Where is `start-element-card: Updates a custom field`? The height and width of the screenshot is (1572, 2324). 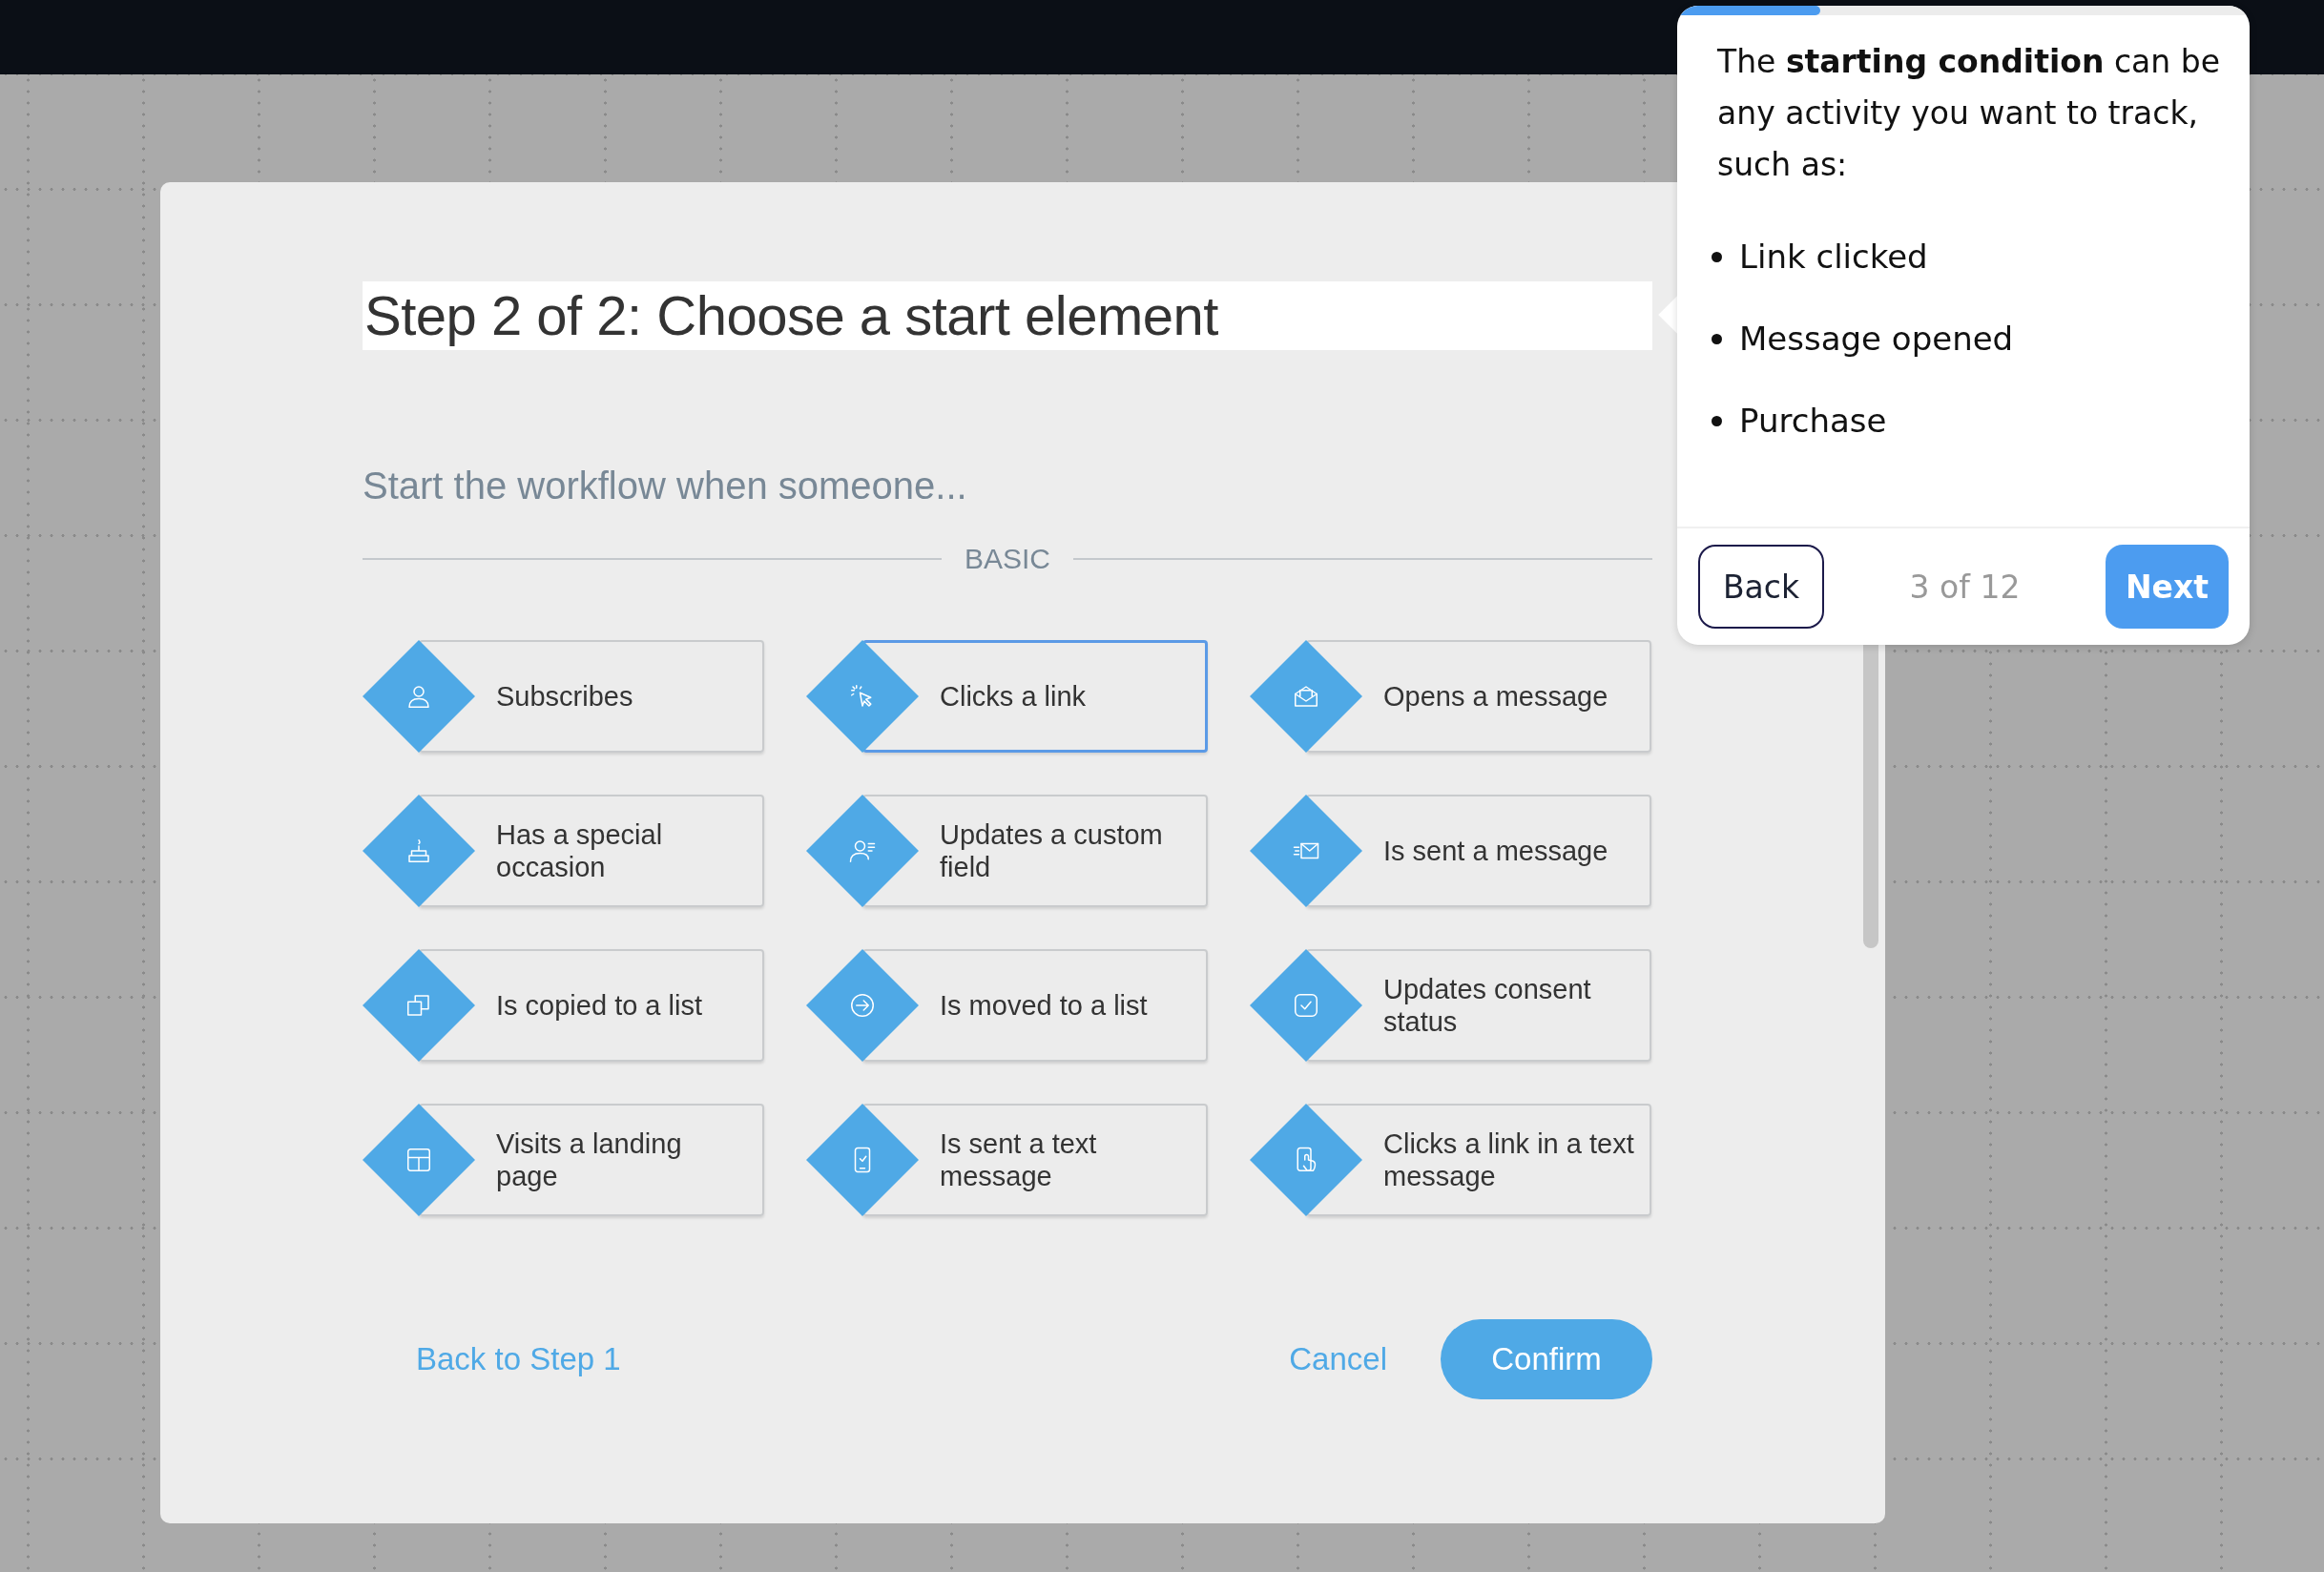 start-element-card: Updates a custom field is located at coordinates (1007, 851).